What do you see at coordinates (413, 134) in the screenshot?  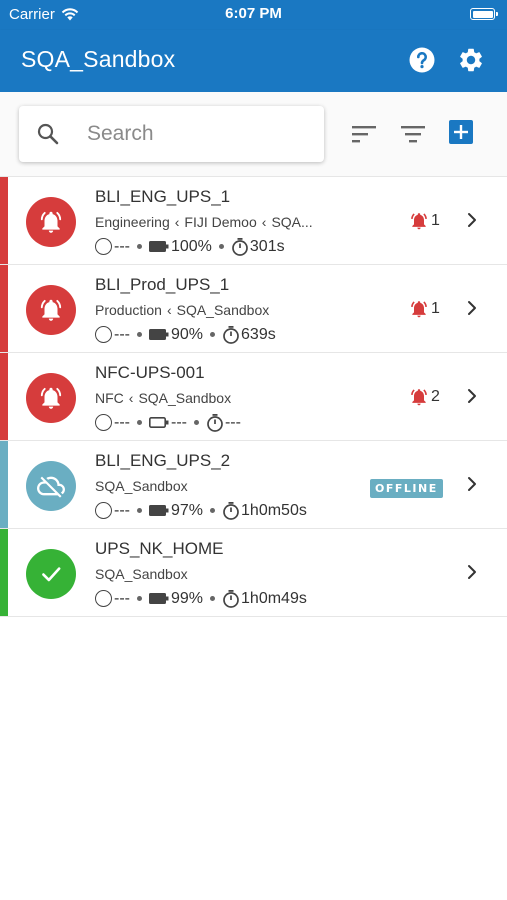 I see `filter-icon` at bounding box center [413, 134].